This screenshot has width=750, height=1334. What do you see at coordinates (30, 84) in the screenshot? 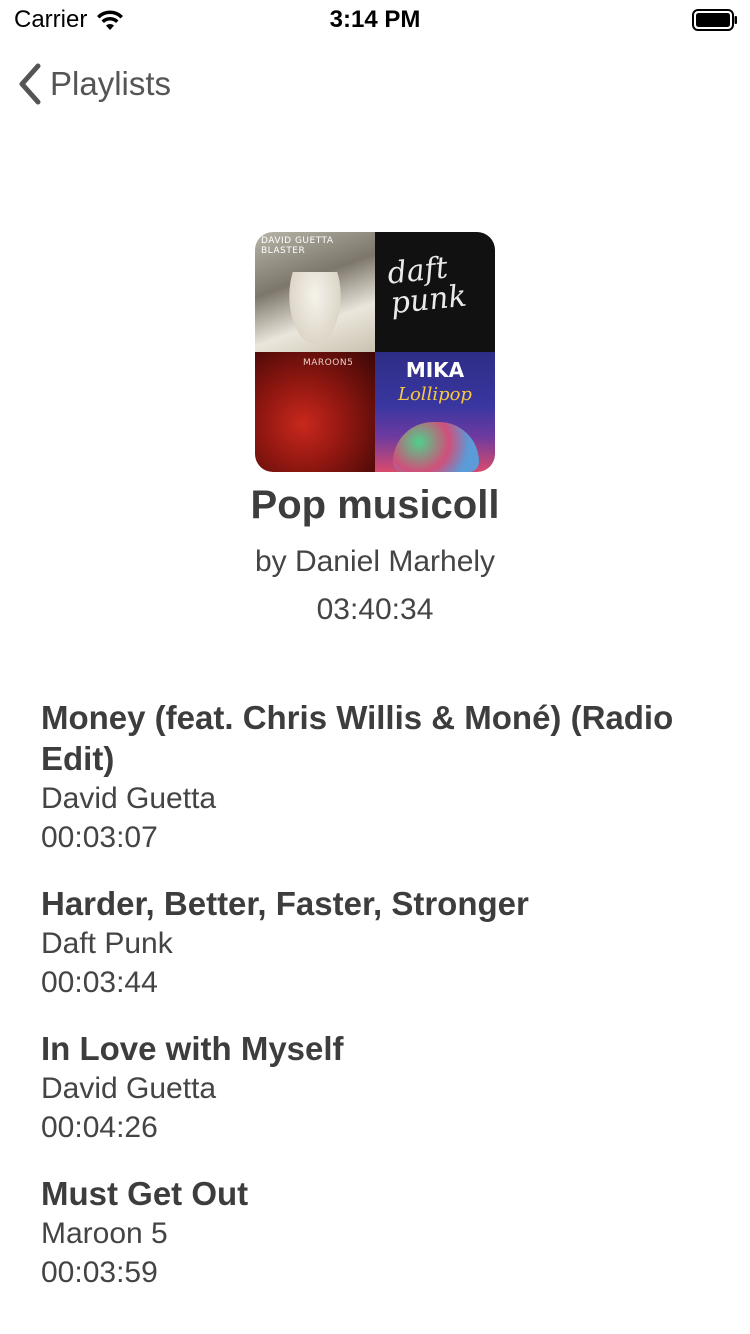
I see `chevron-left-icon` at bounding box center [30, 84].